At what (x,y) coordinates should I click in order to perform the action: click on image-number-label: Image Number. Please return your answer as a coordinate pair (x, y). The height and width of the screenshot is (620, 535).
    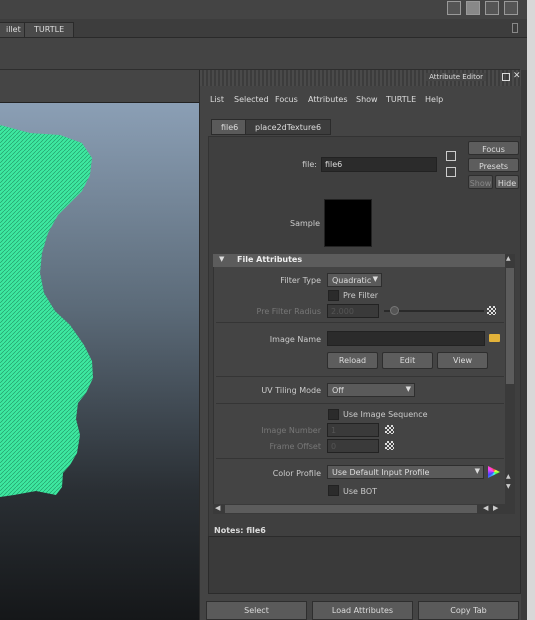
    Looking at the image, I should click on (291, 430).